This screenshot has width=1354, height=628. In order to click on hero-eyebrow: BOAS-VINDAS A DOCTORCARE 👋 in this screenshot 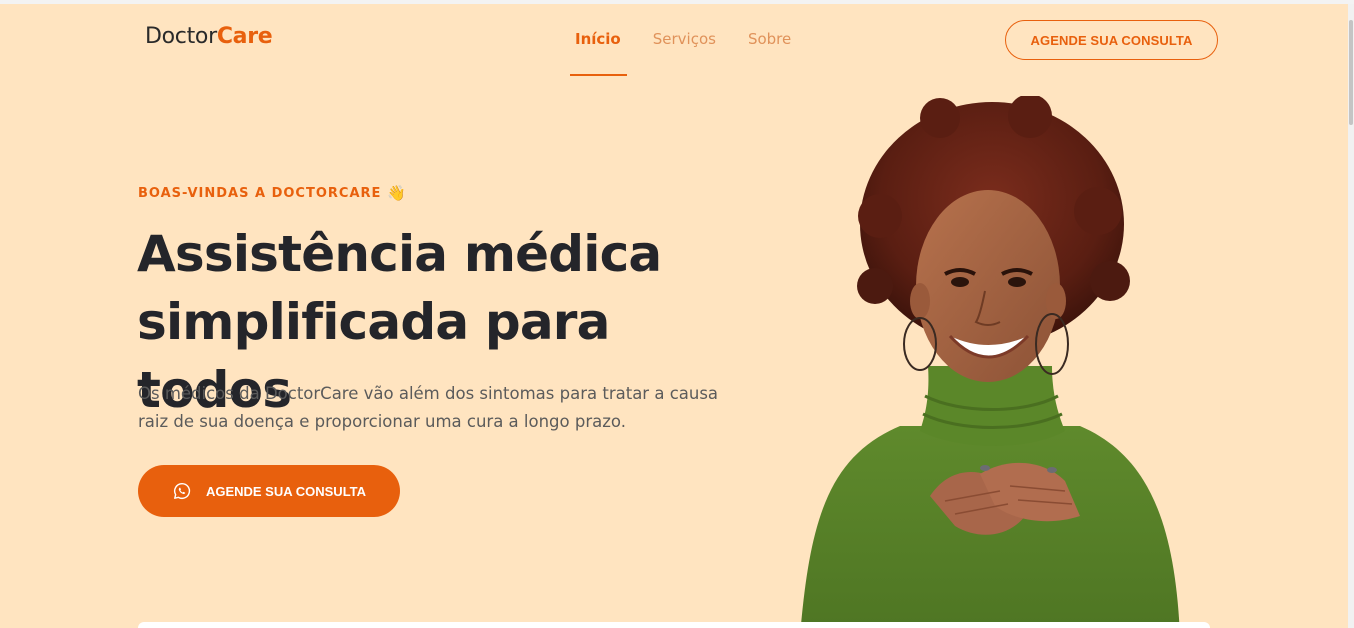, I will do `click(272, 193)`.